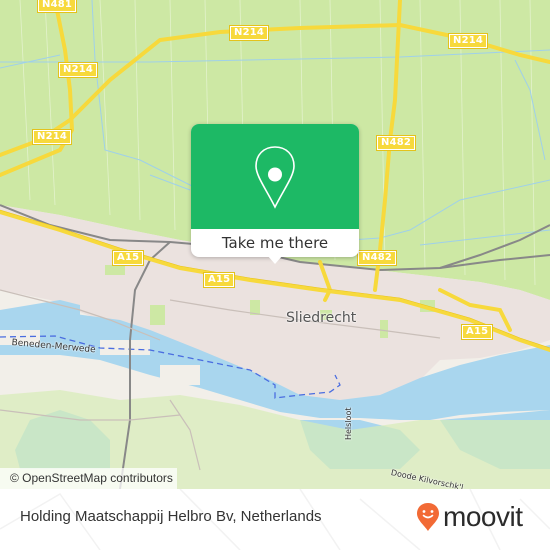  What do you see at coordinates (275, 259) in the screenshot?
I see `popup-pointer` at bounding box center [275, 259].